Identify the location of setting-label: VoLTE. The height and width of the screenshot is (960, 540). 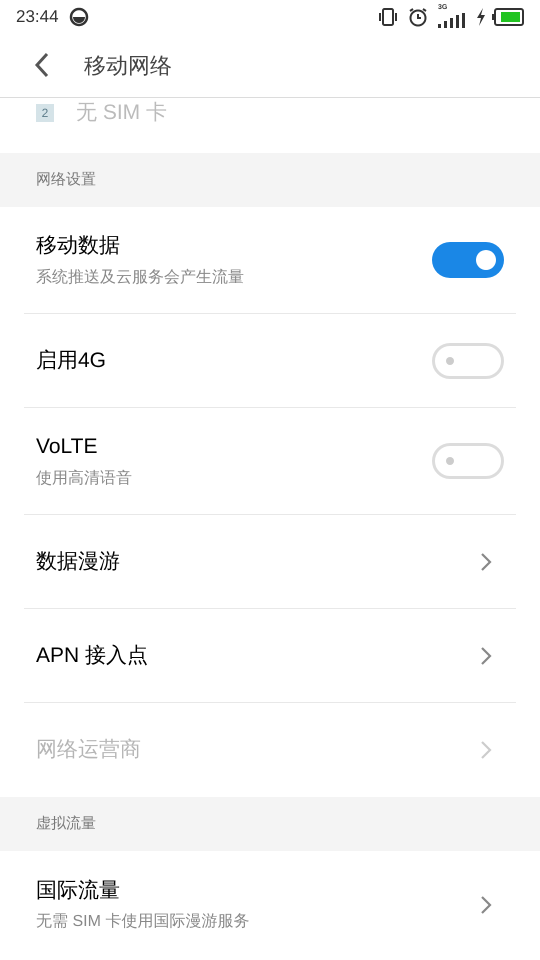
(234, 447).